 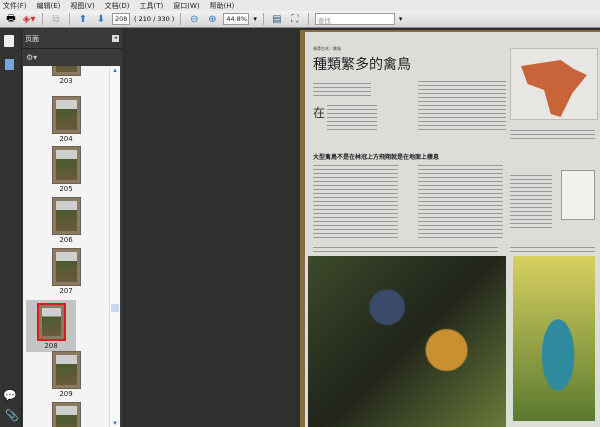 What do you see at coordinates (66, 81) in the screenshot?
I see `thumbnail-label: 203` at bounding box center [66, 81].